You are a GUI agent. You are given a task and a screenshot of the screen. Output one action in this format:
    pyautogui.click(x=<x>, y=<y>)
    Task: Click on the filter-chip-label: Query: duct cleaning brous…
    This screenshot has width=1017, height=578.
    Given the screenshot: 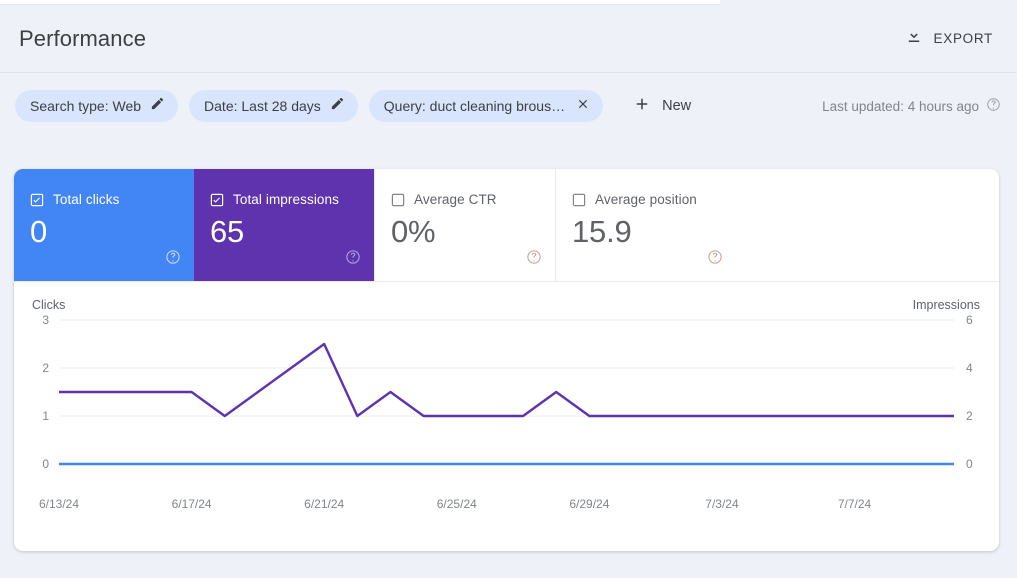 What is the action you would take?
    pyautogui.click(x=474, y=106)
    